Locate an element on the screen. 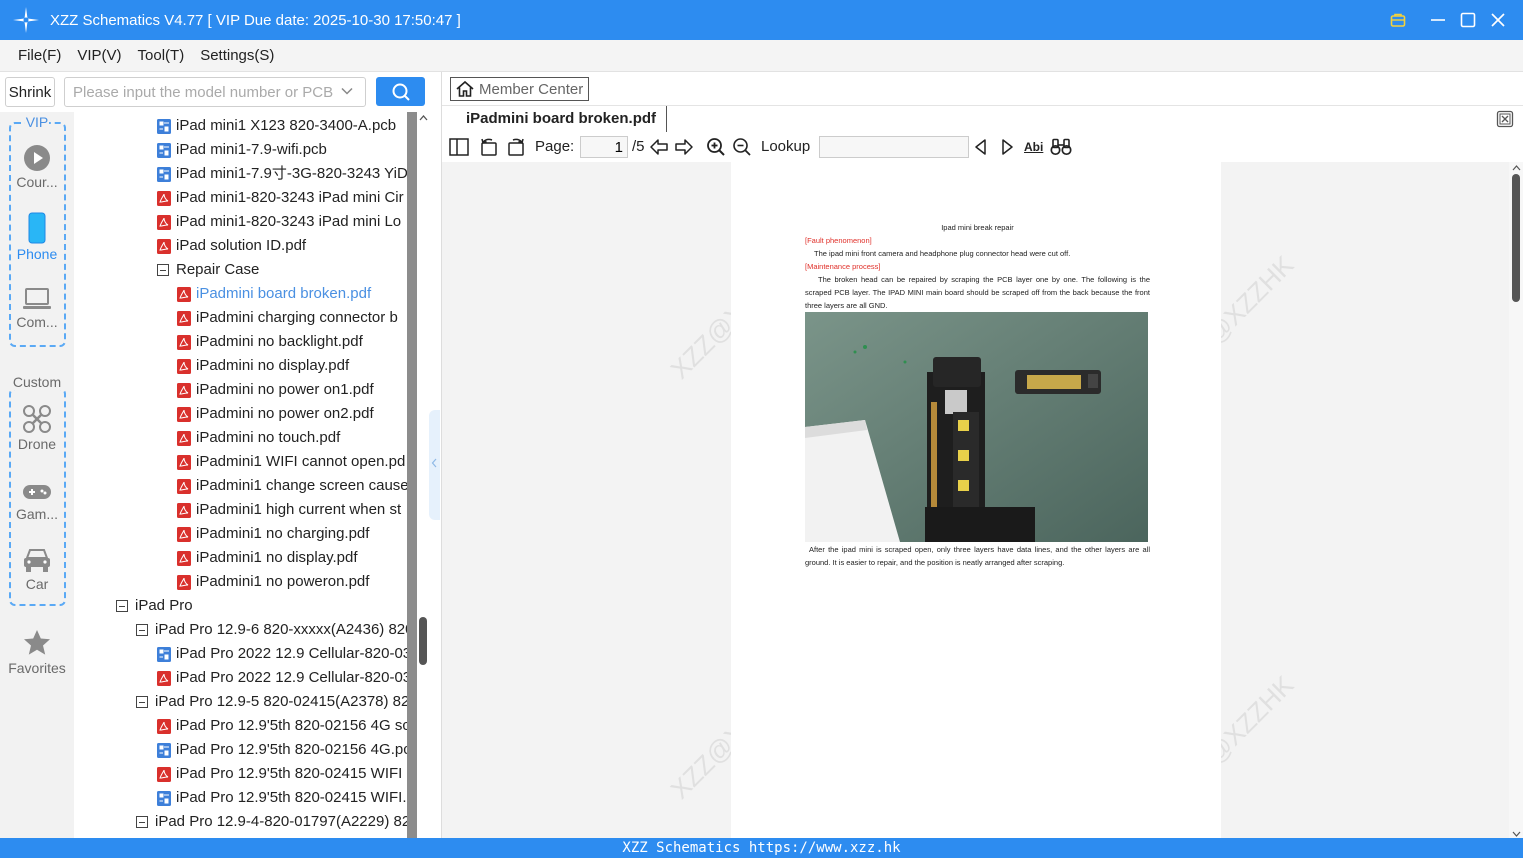  tree-file-item: iPad Pro 12.9'5th 820-02156 4G.pc is located at coordinates (282, 750).